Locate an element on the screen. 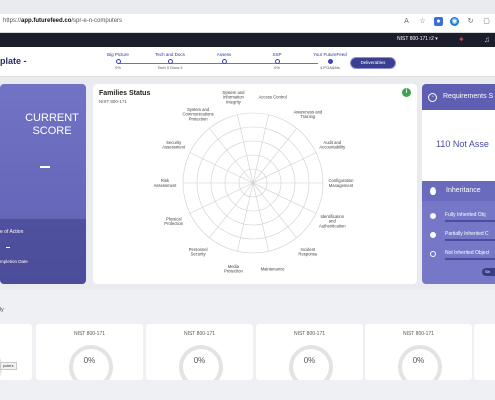 The height and width of the screenshot is (400, 495). radar-axis-label: Physical Protection is located at coordinates (174, 221).